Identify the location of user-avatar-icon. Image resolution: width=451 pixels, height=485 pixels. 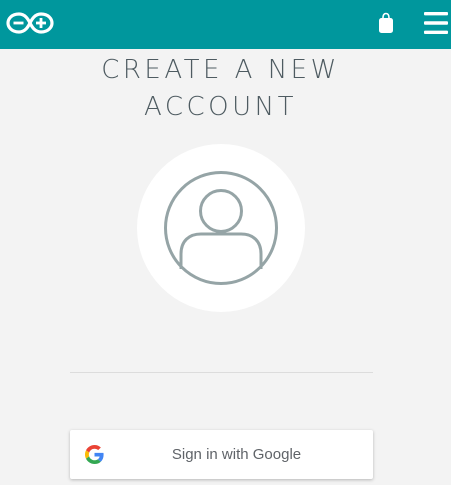
(221, 228).